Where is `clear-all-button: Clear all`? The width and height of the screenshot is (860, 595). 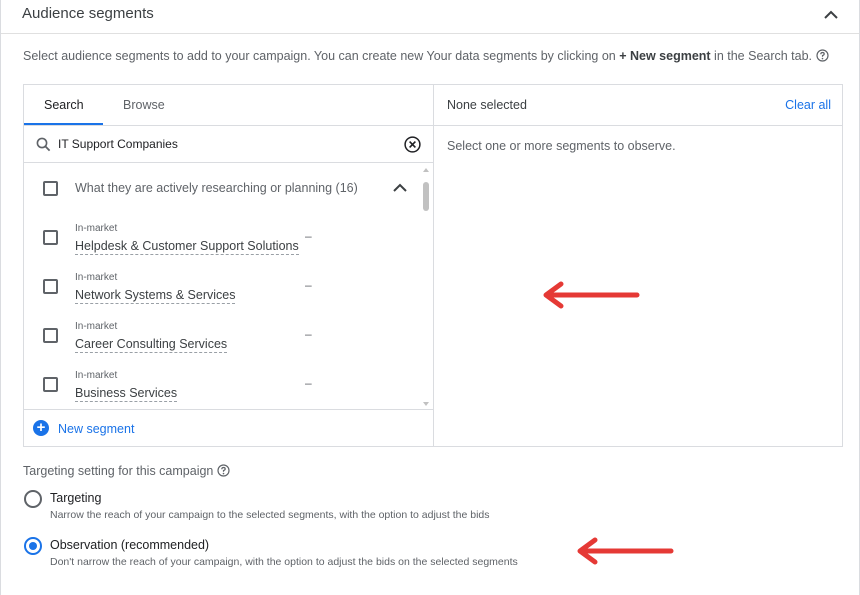 clear-all-button: Clear all is located at coordinates (808, 105).